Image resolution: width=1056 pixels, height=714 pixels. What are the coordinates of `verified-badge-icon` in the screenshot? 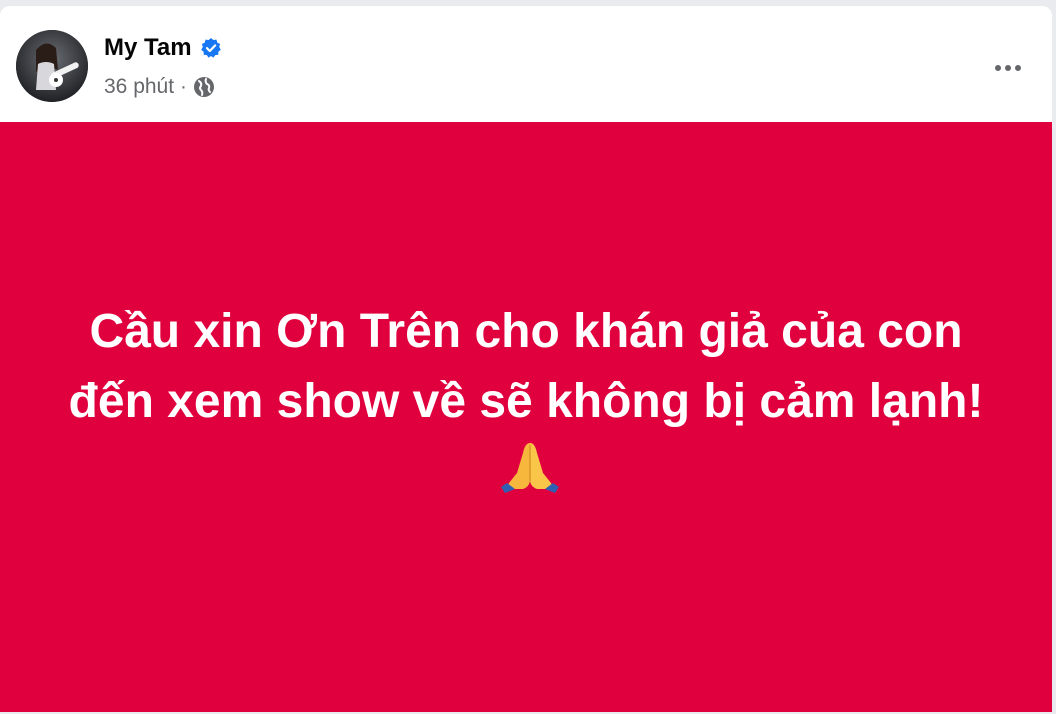 It's located at (211, 48).